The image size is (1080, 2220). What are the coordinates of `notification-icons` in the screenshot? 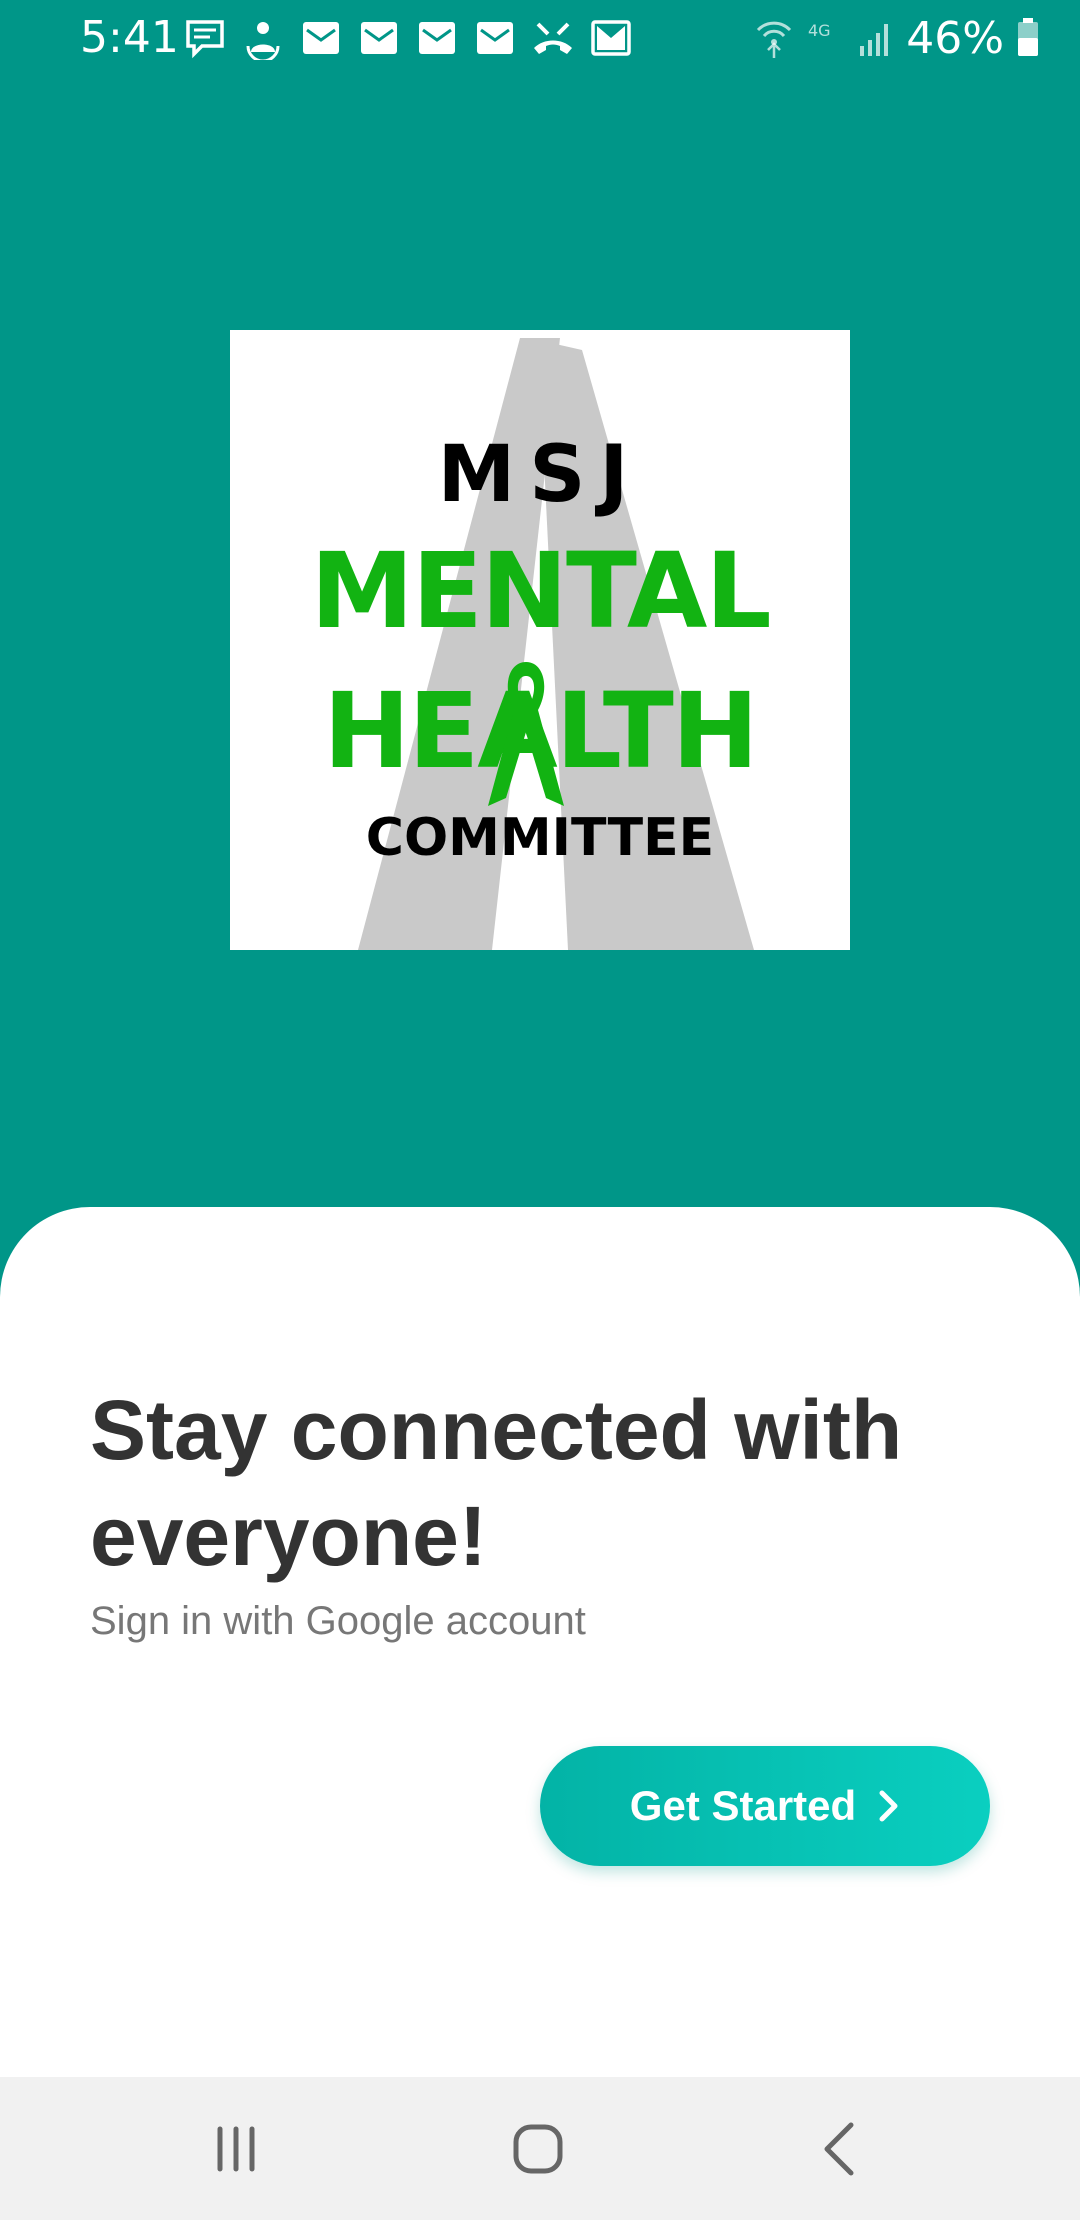 It's located at (408, 38).